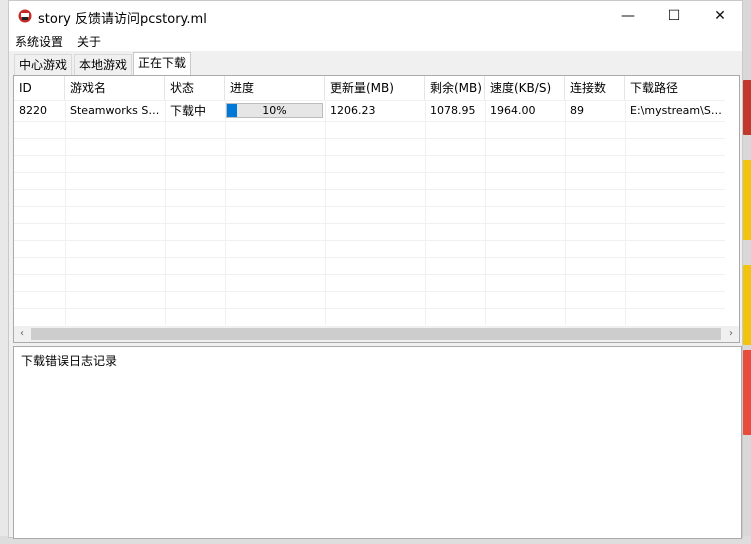  What do you see at coordinates (122, 19) in the screenshot?
I see `window-title: story 反馈请访问pcstory.ml` at bounding box center [122, 19].